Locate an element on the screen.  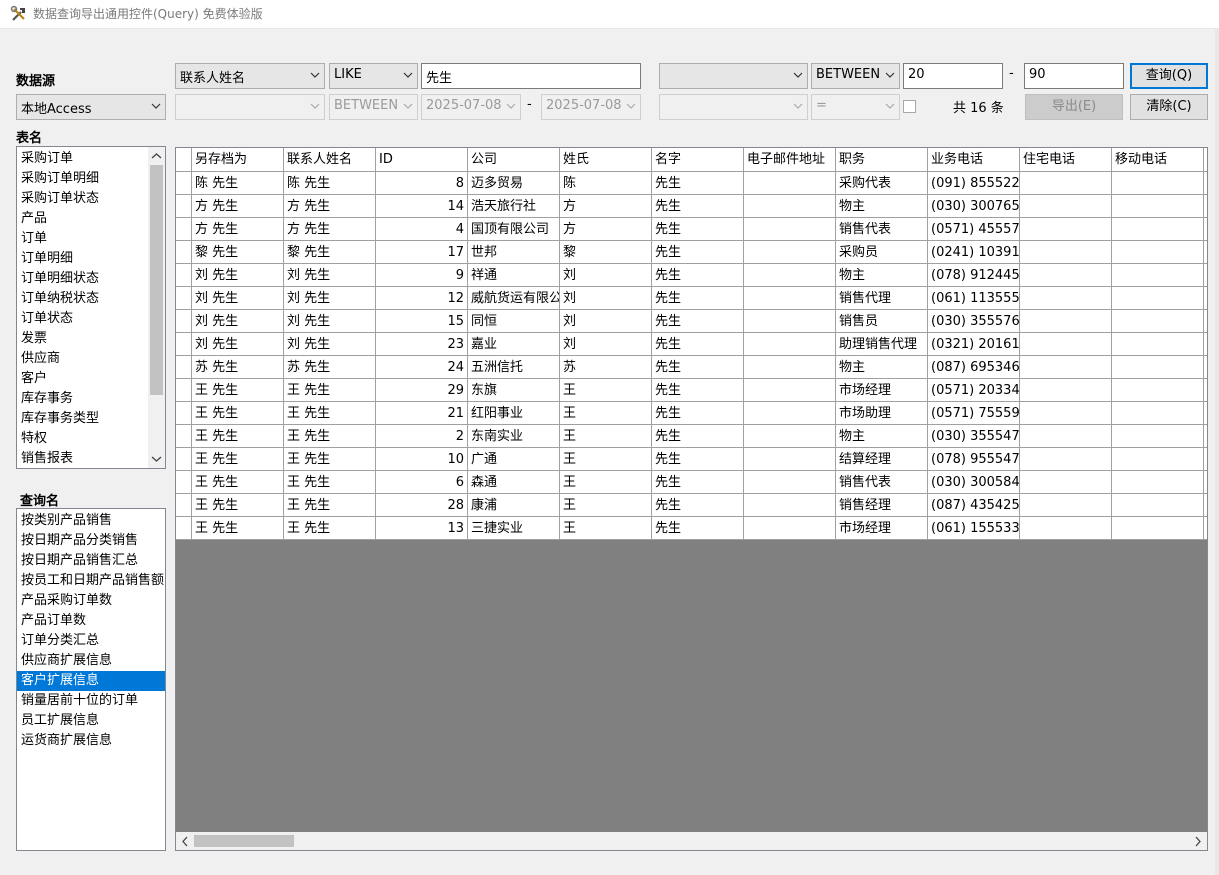
query-list-item: 订单分类汇总 is located at coordinates (91, 641).